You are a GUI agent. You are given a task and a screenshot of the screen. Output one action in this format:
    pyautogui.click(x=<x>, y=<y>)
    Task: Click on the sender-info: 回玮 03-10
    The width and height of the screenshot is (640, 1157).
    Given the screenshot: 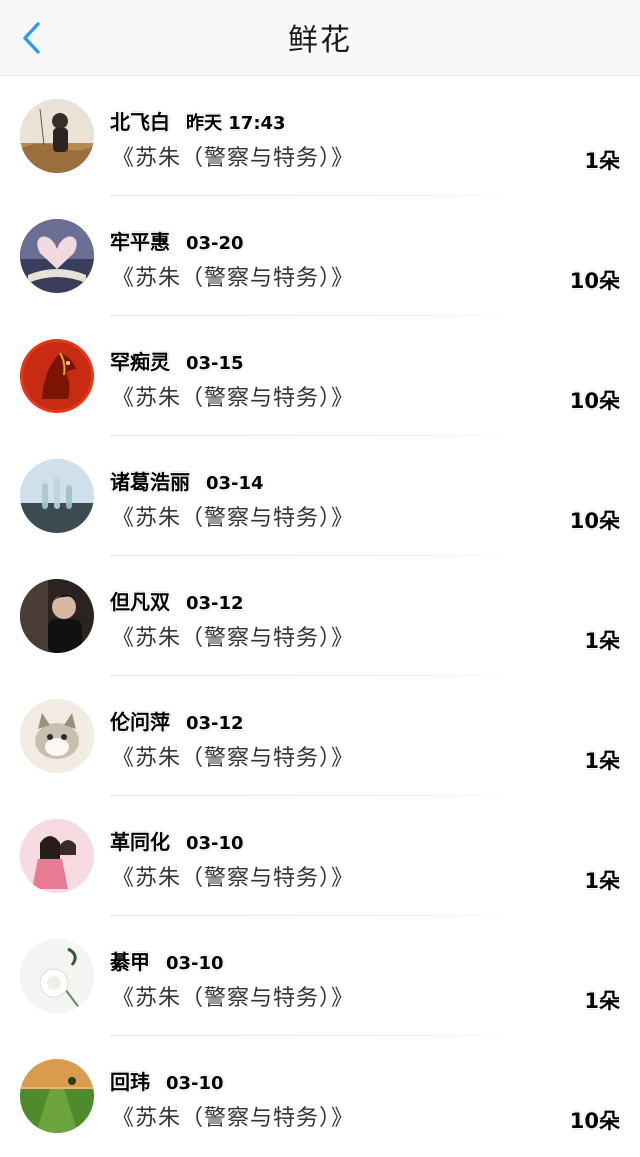 What is the action you would take?
    pyautogui.click(x=167, y=1080)
    